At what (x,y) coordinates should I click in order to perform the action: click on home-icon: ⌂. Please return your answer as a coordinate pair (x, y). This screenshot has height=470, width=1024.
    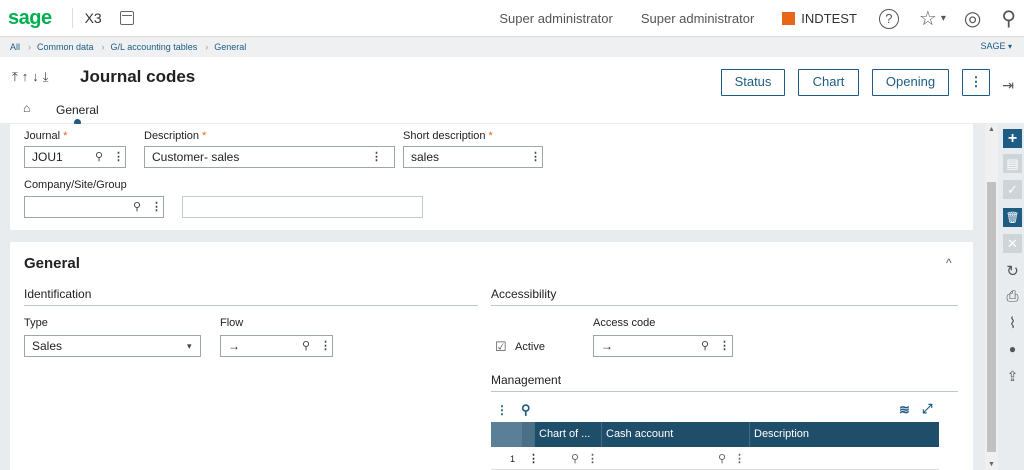
    Looking at the image, I should click on (26, 108).